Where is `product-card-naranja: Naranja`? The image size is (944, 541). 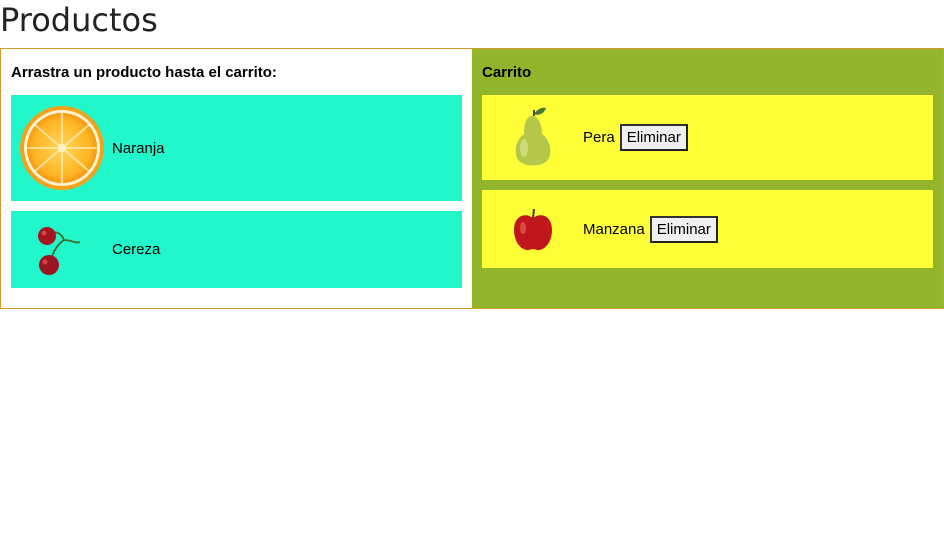
product-card-naranja: Naranja is located at coordinates (236, 148).